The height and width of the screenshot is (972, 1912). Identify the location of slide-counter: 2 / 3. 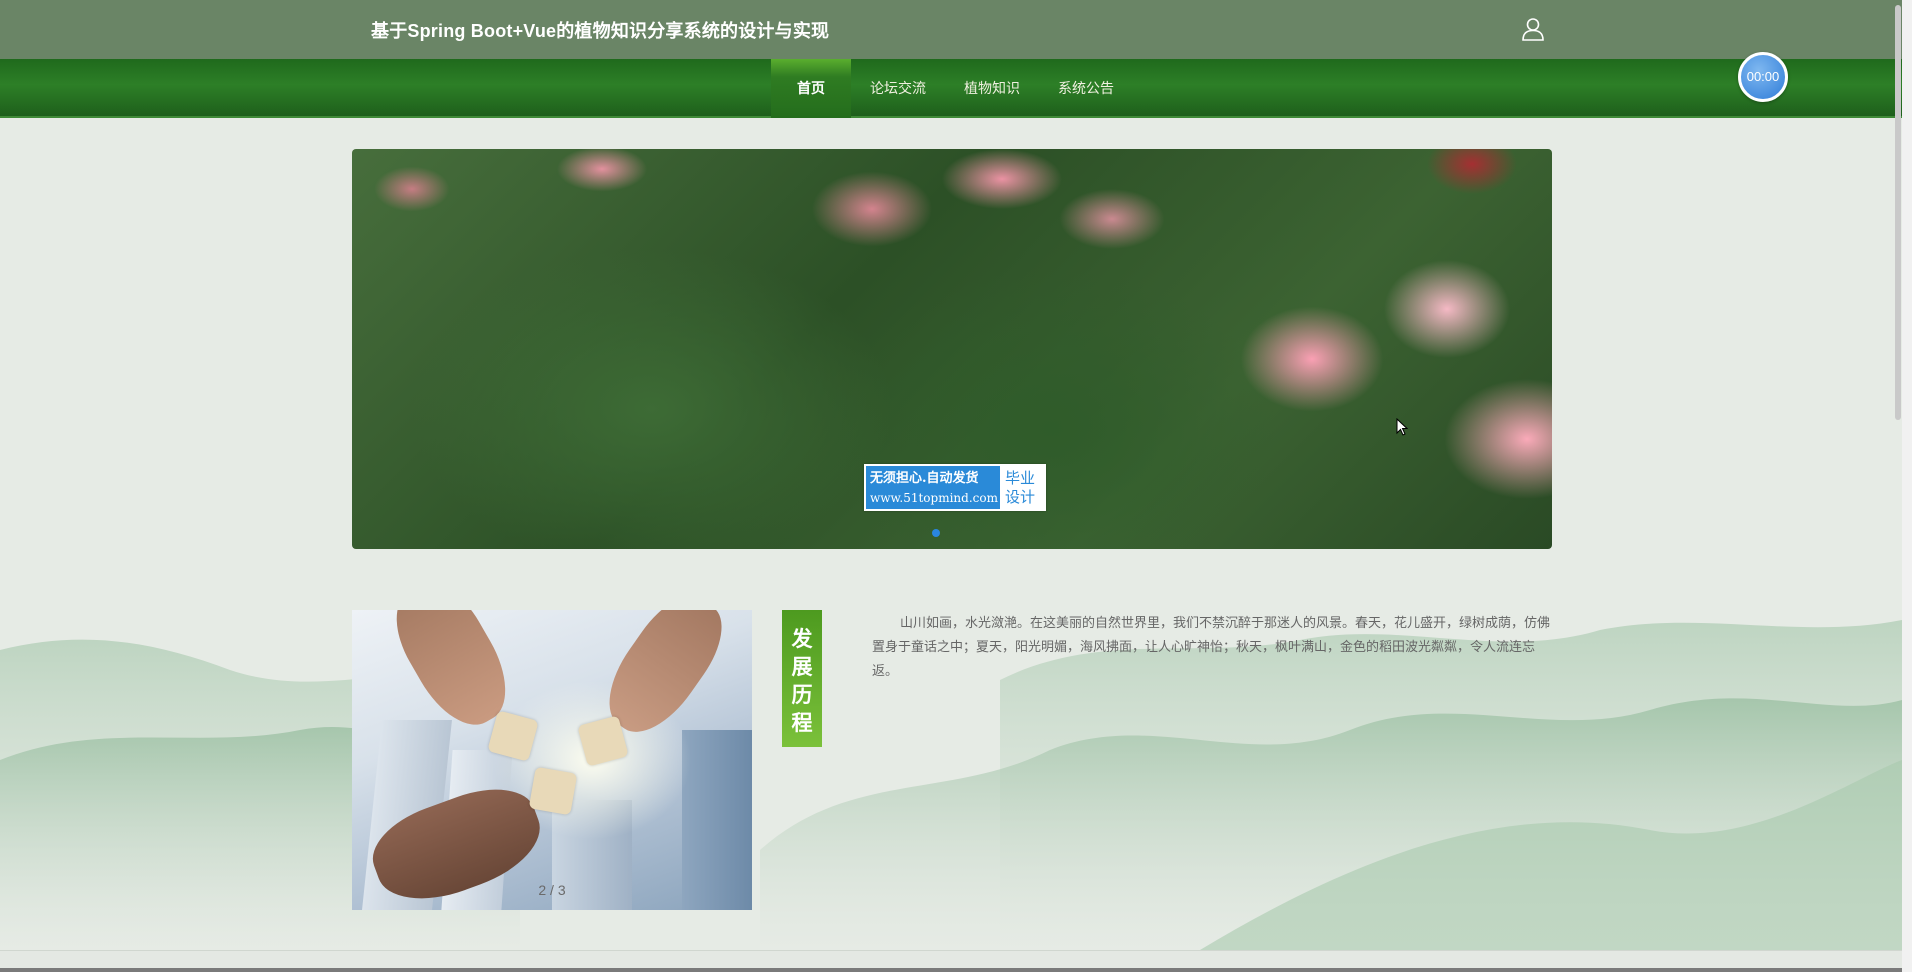
(552, 890).